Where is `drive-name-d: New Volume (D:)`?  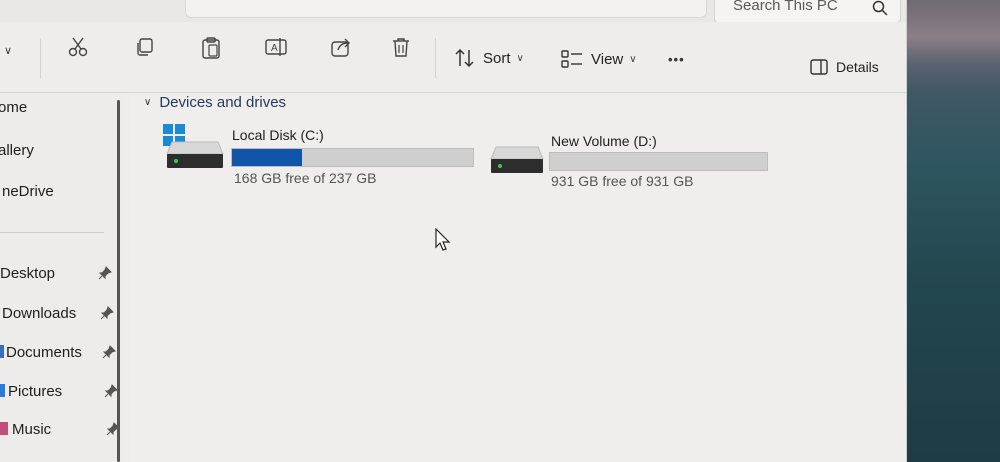
drive-name-d: New Volume (D:) is located at coordinates (604, 141).